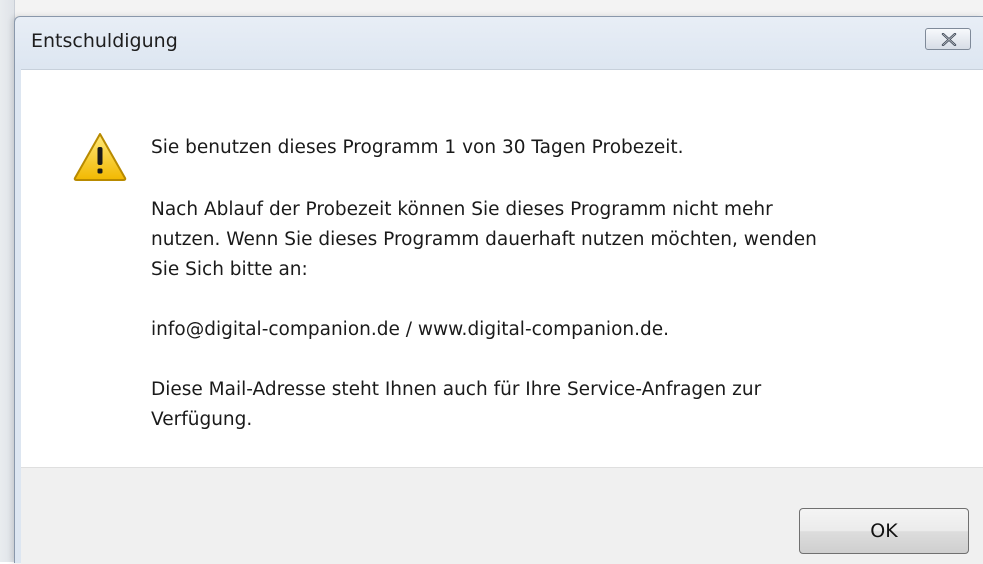 This screenshot has height=564, width=983. Describe the element at coordinates (229, 269) in the screenshot. I see `message-line-4: Sie Sich bitte an:` at that location.